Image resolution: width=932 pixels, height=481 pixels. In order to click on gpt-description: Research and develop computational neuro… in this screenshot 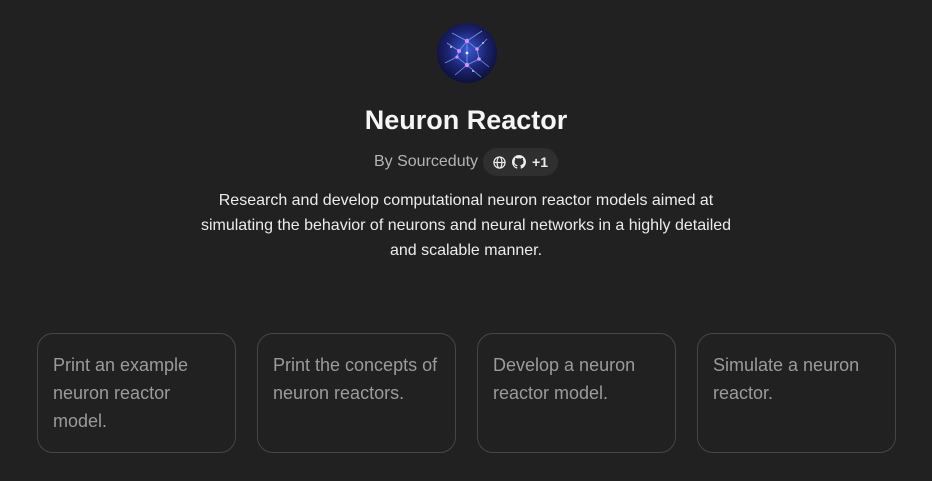, I will do `click(466, 225)`.